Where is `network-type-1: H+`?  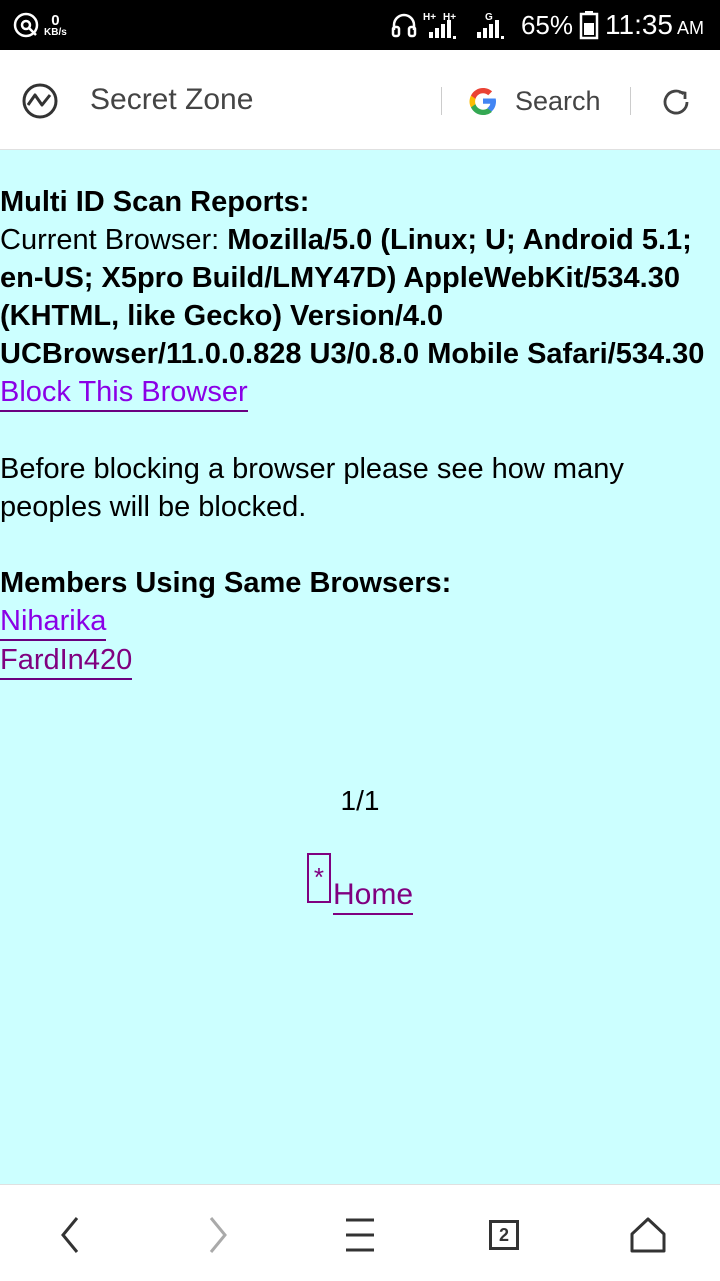 network-type-1: H+ is located at coordinates (429, 17).